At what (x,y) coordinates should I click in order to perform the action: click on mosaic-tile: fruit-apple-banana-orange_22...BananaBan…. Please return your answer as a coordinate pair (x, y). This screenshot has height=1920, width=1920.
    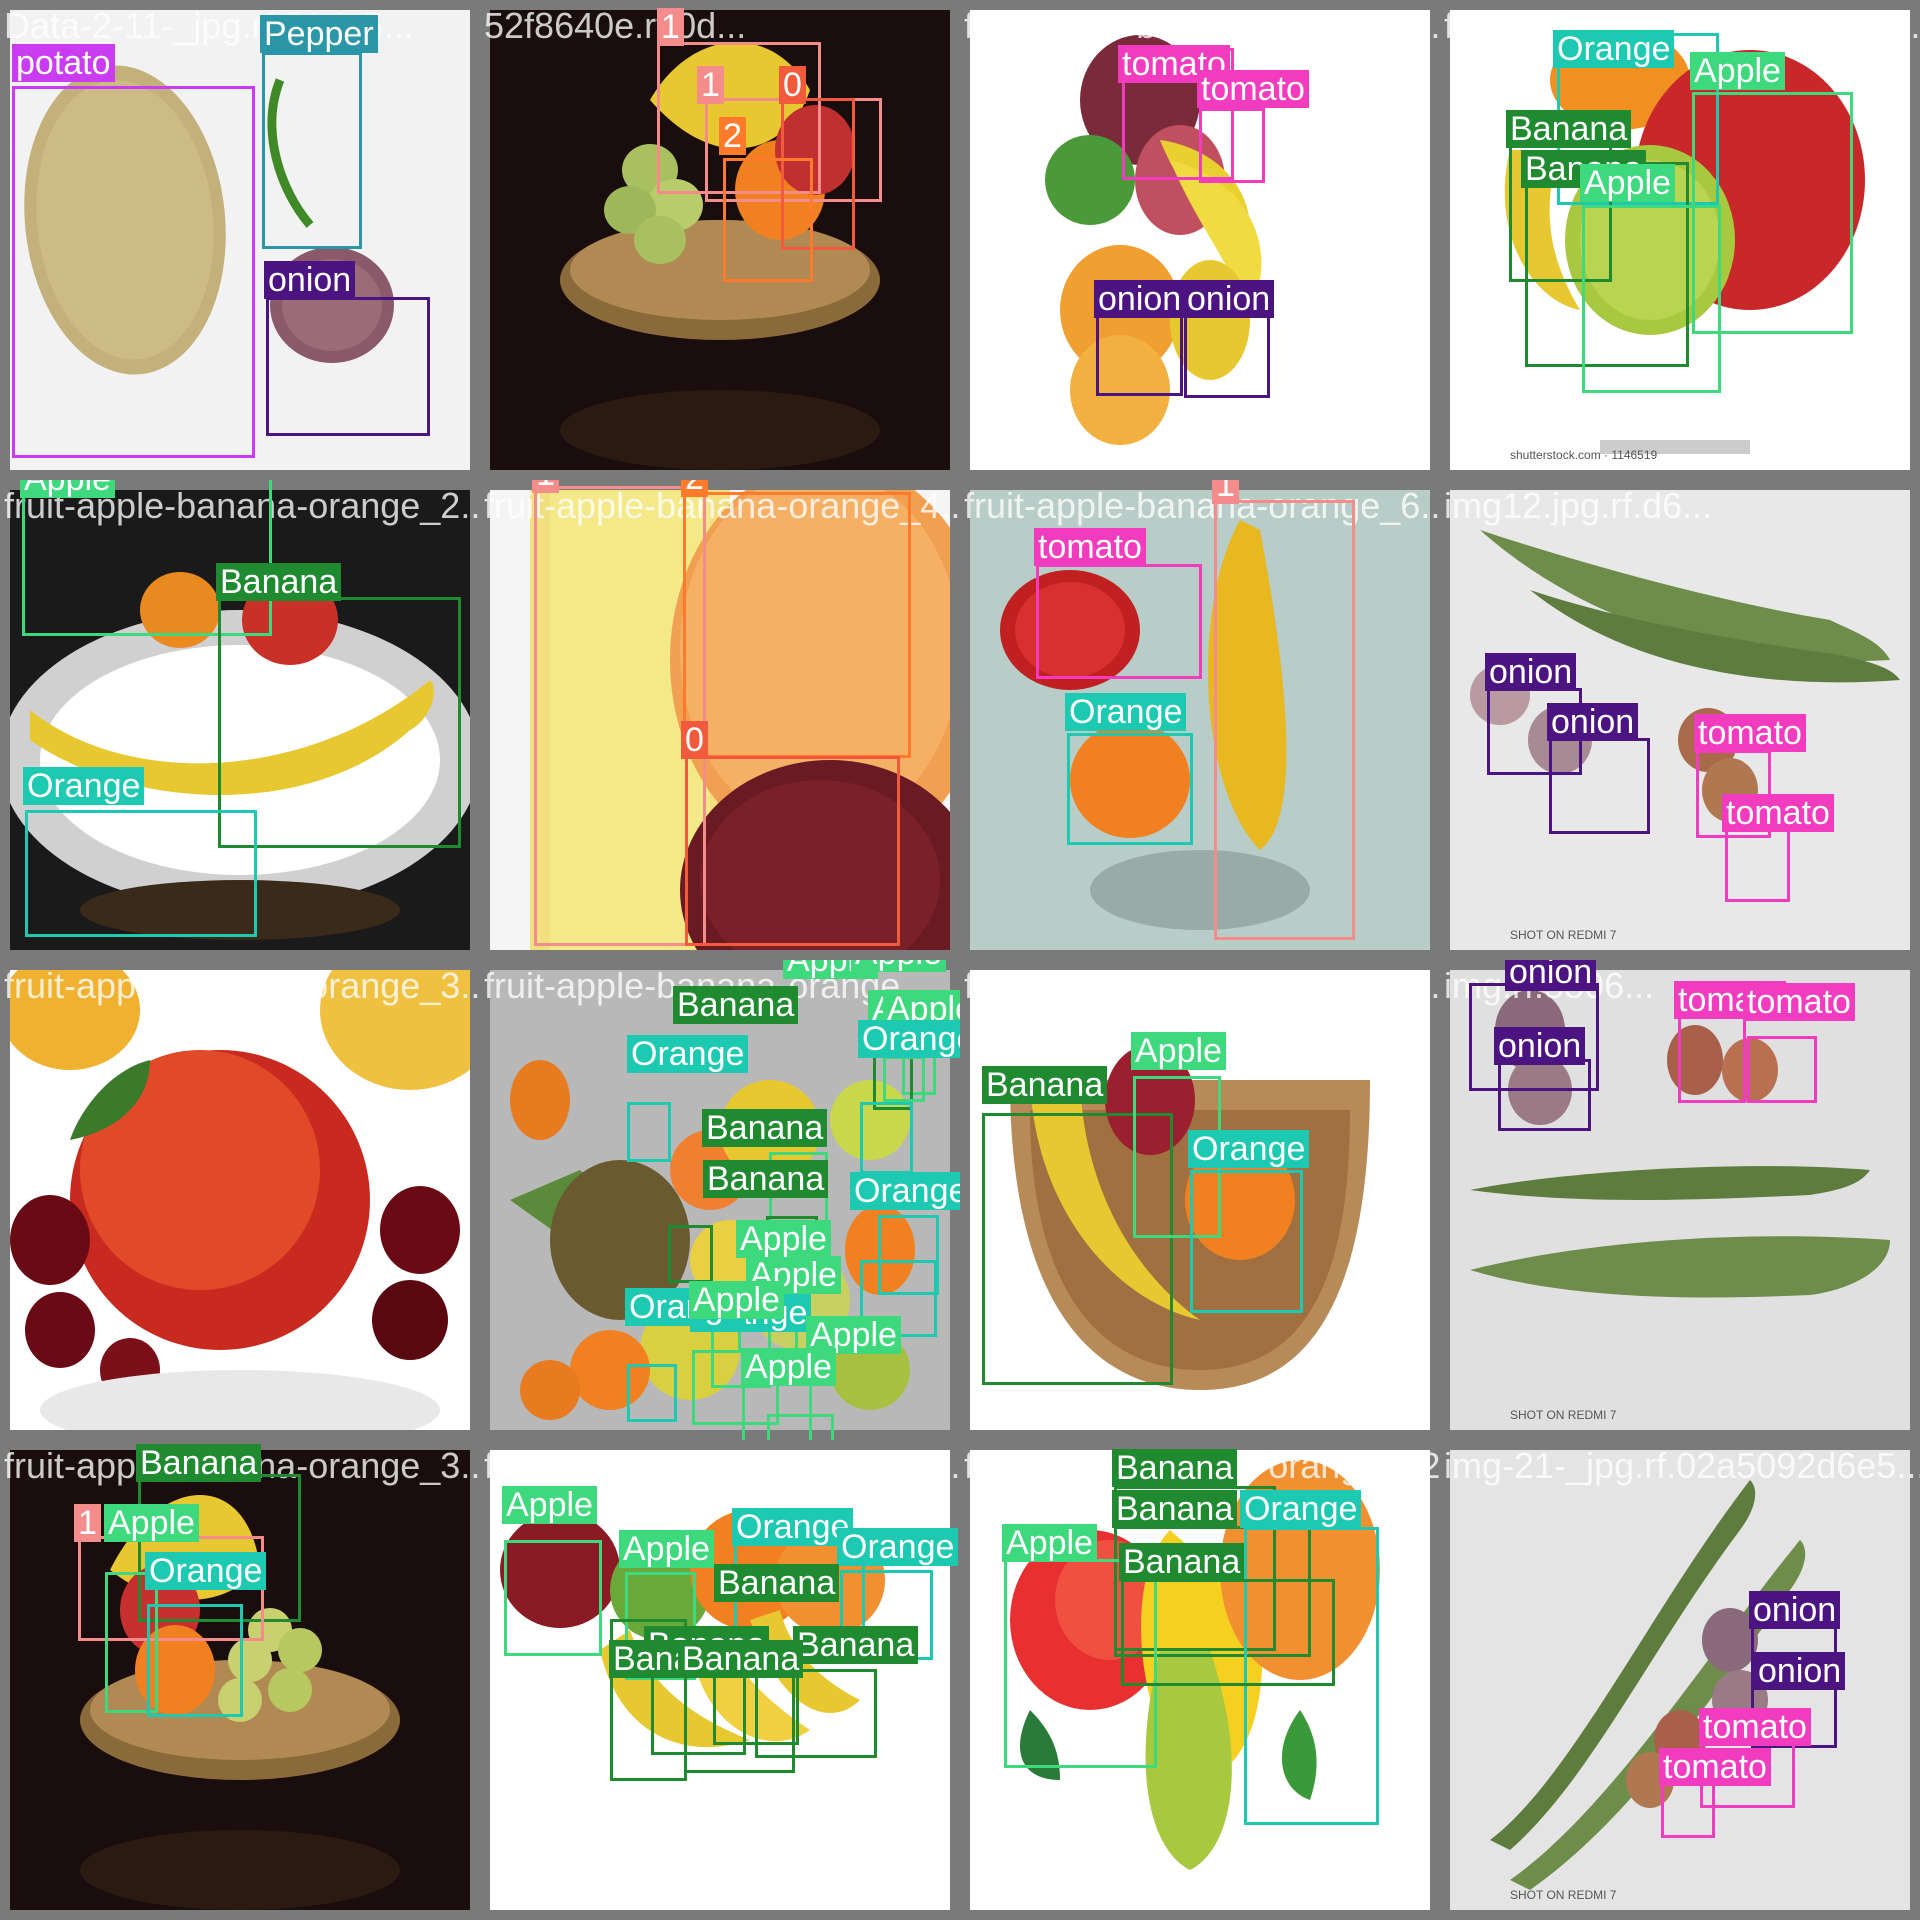
    Looking at the image, I should click on (1200, 1680).